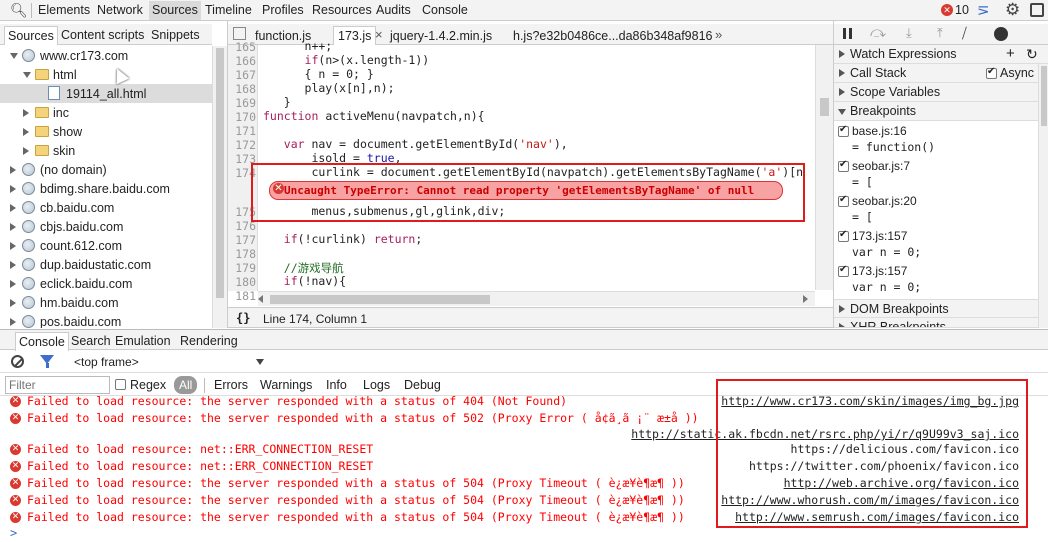 This screenshot has width=1048, height=542. Describe the element at coordinates (57, 385) in the screenshot. I see `filter-input` at that location.